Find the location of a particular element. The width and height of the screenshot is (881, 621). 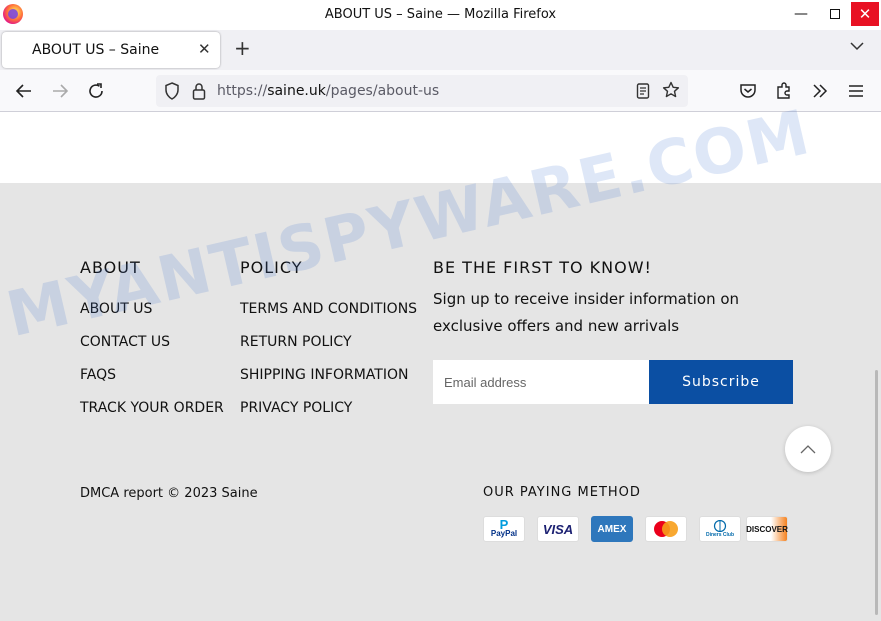

new-tab-button: + is located at coordinates (242, 48).